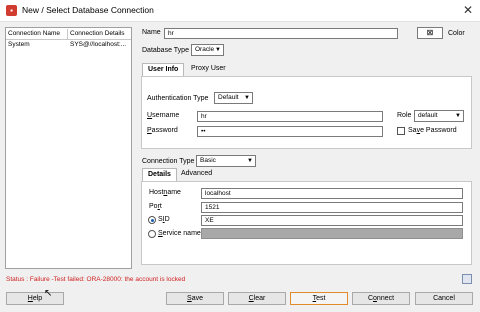  Describe the element at coordinates (290, 131) in the screenshot. I see `password-input: ••` at that location.